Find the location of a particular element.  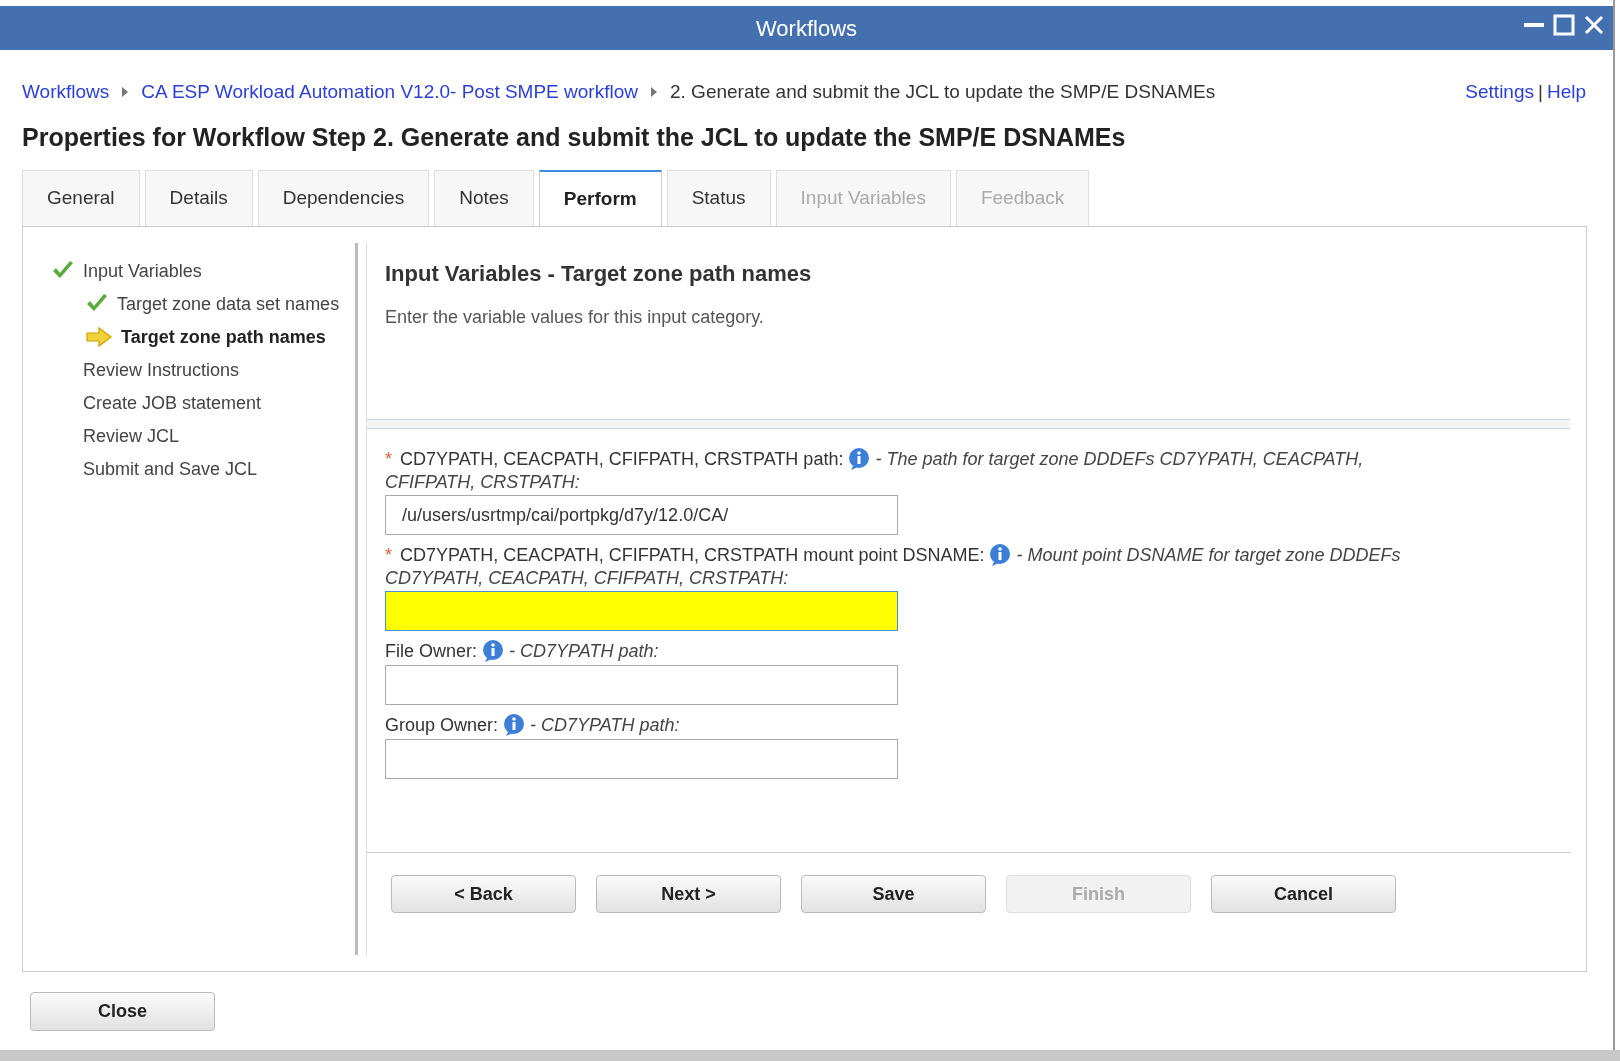

tab: Dependencies is located at coordinates (343, 198).